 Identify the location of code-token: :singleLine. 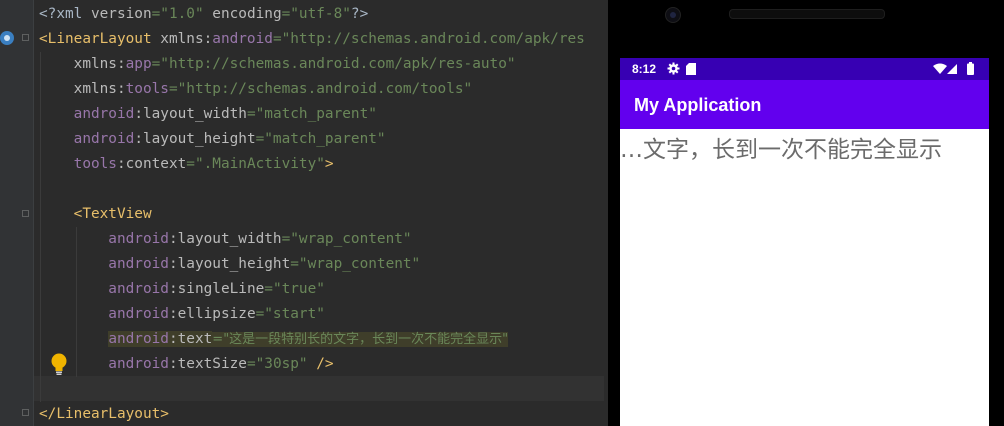
(216, 289).